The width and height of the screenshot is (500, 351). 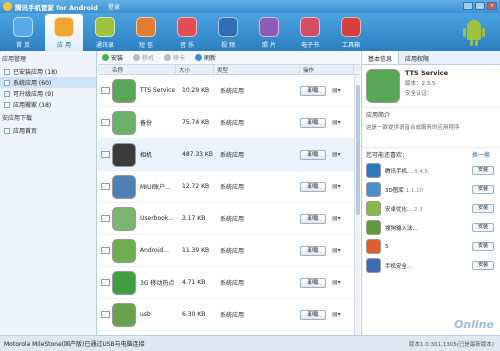 What do you see at coordinates (381, 57) in the screenshot?
I see `tab-basic-info: 基本信息` at bounding box center [381, 57].